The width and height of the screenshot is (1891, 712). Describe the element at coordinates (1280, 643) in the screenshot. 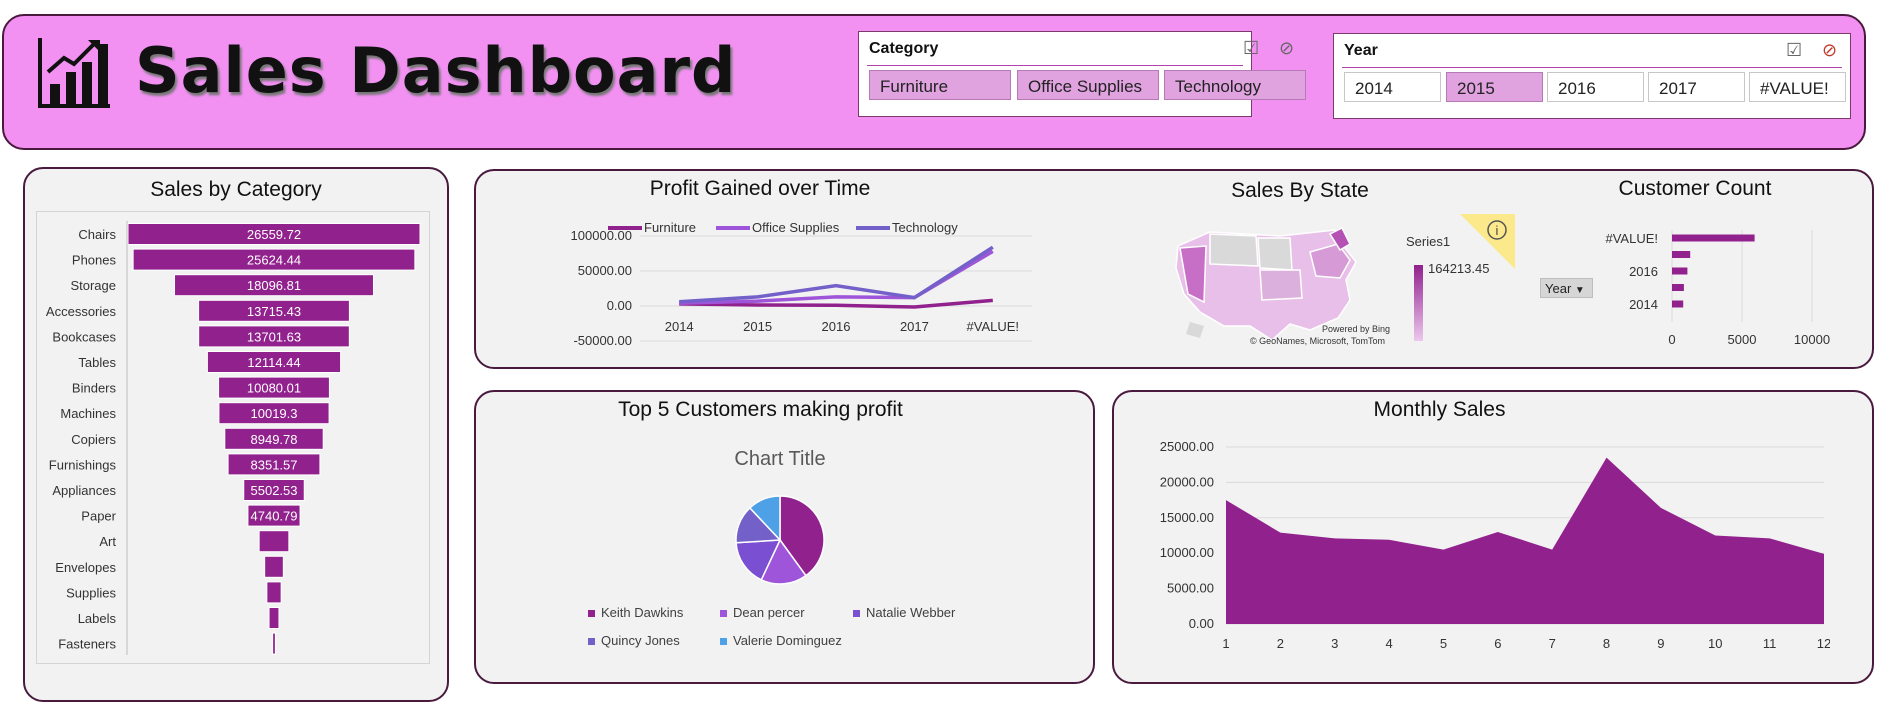

I see `monthly-x-tick: 2` at that location.